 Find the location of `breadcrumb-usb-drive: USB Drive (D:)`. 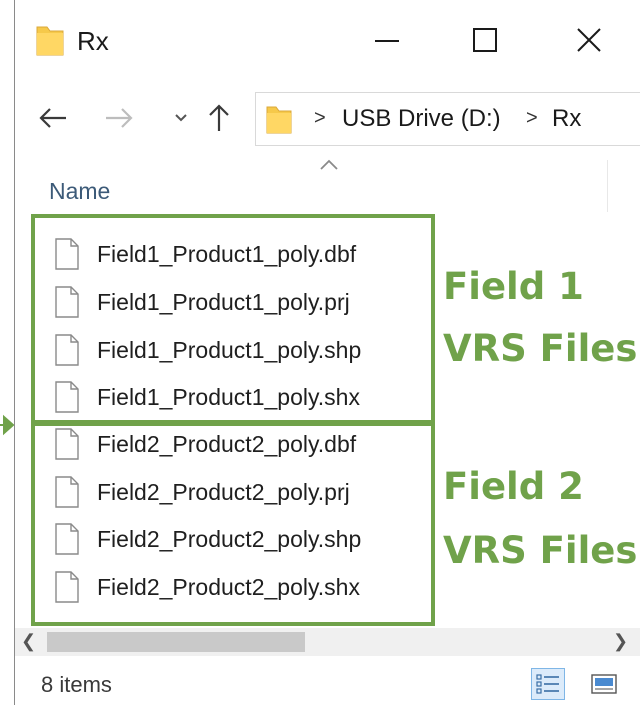

breadcrumb-usb-drive: USB Drive (D:) is located at coordinates (421, 119).